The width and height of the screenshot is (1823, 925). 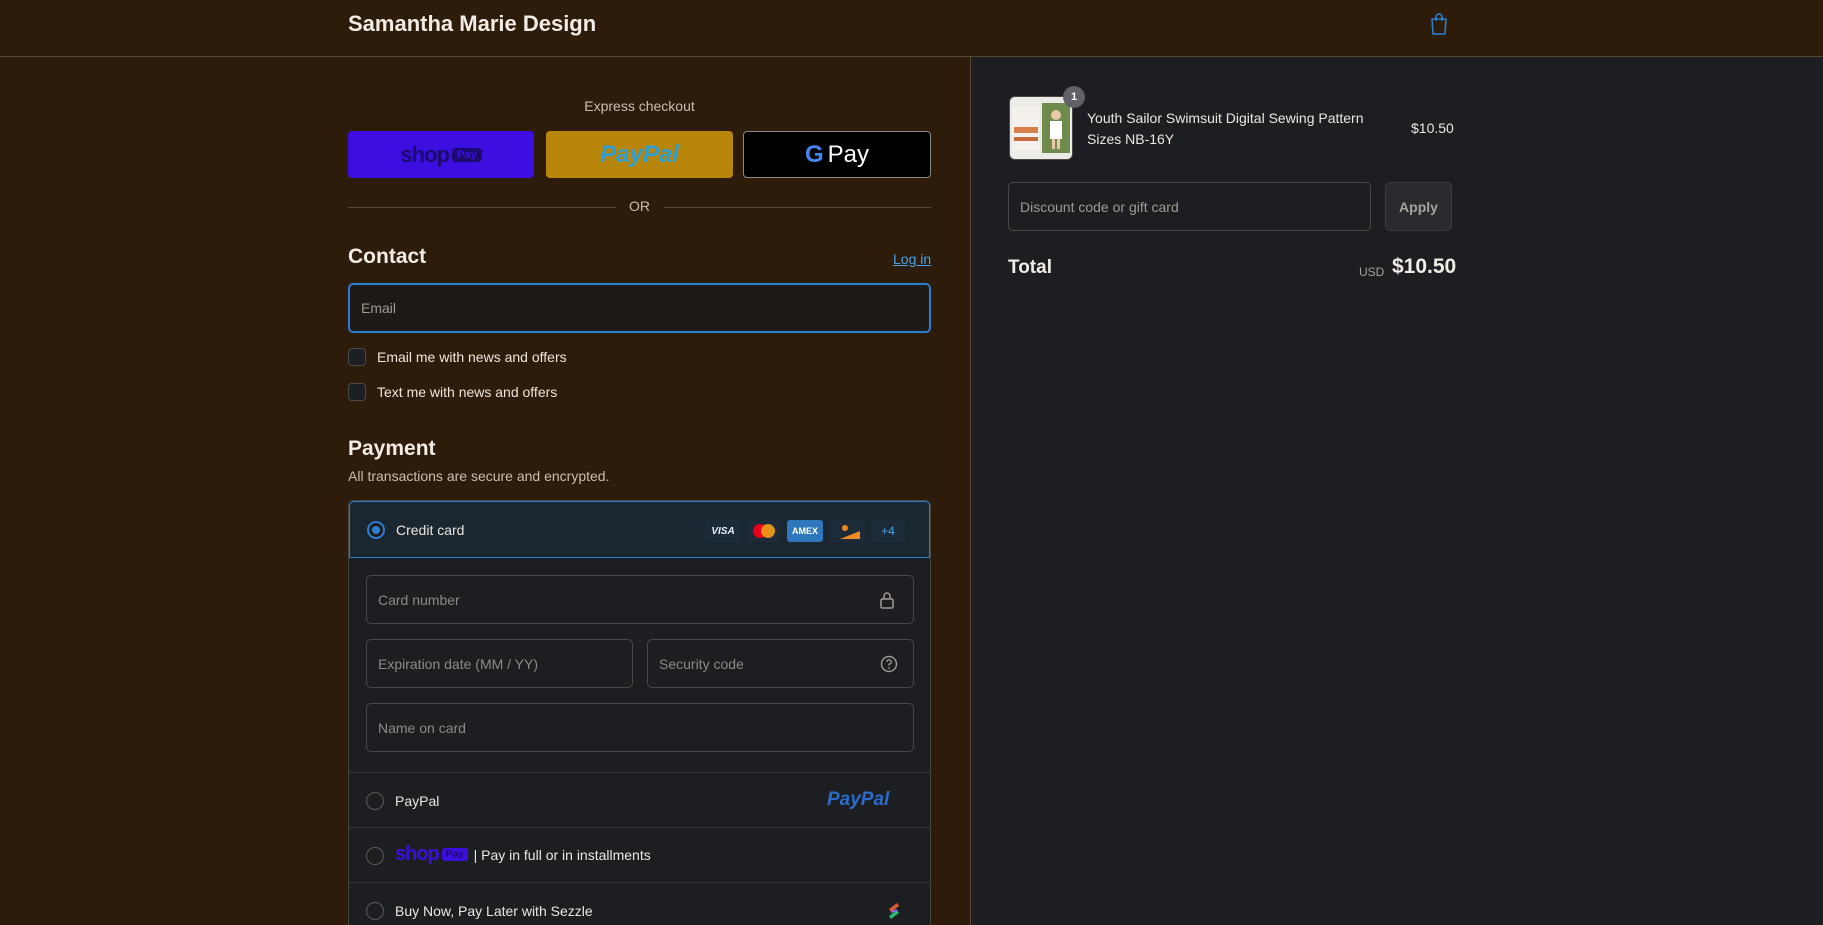 What do you see at coordinates (814, 154) in the screenshot?
I see `google-g-icon: G` at bounding box center [814, 154].